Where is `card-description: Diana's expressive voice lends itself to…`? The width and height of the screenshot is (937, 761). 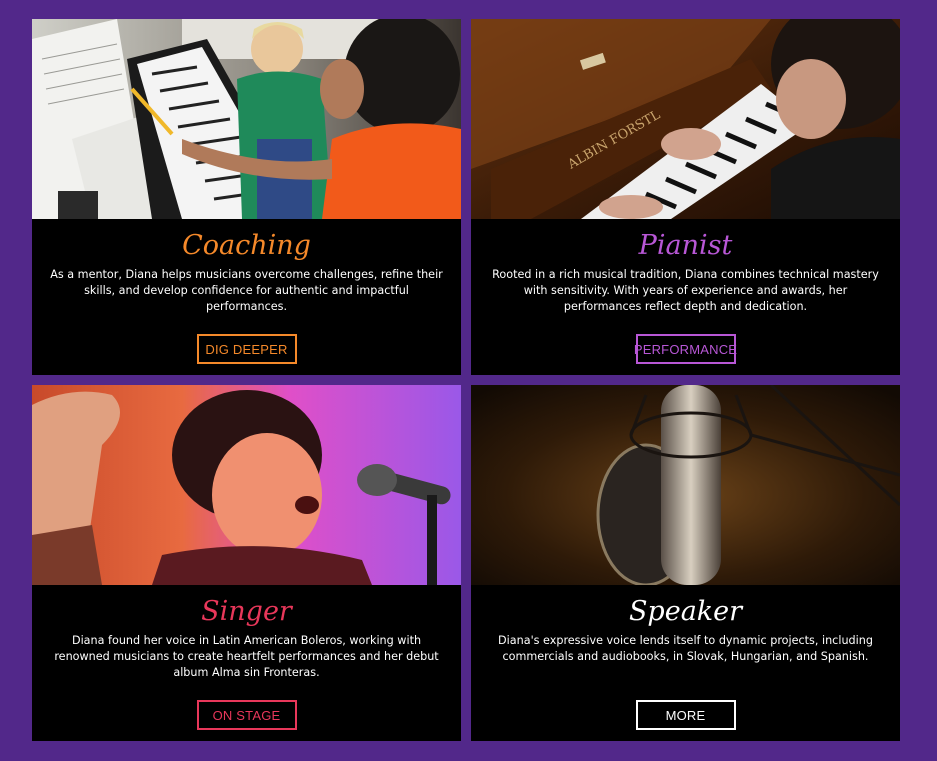 card-description: Diana's expressive voice lends itself to… is located at coordinates (685, 648).